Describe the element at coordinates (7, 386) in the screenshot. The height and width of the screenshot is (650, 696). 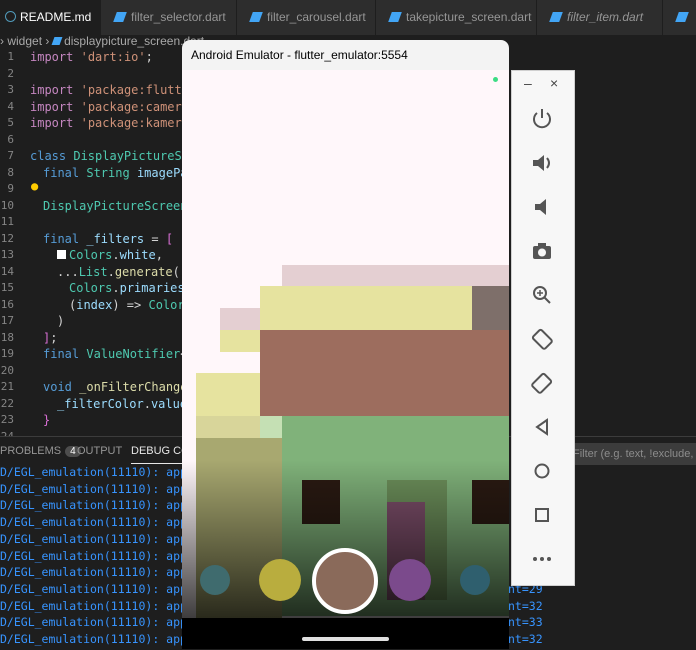
I see `line-number: 21` at that location.